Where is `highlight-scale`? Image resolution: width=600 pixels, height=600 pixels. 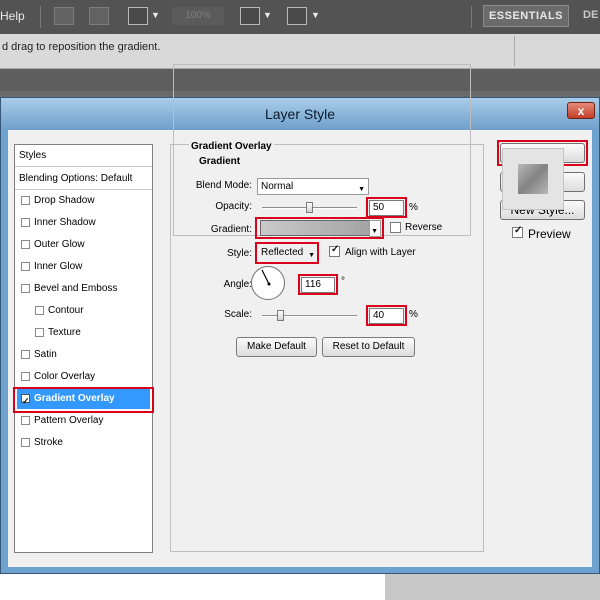
highlight-scale is located at coordinates (386, 315).